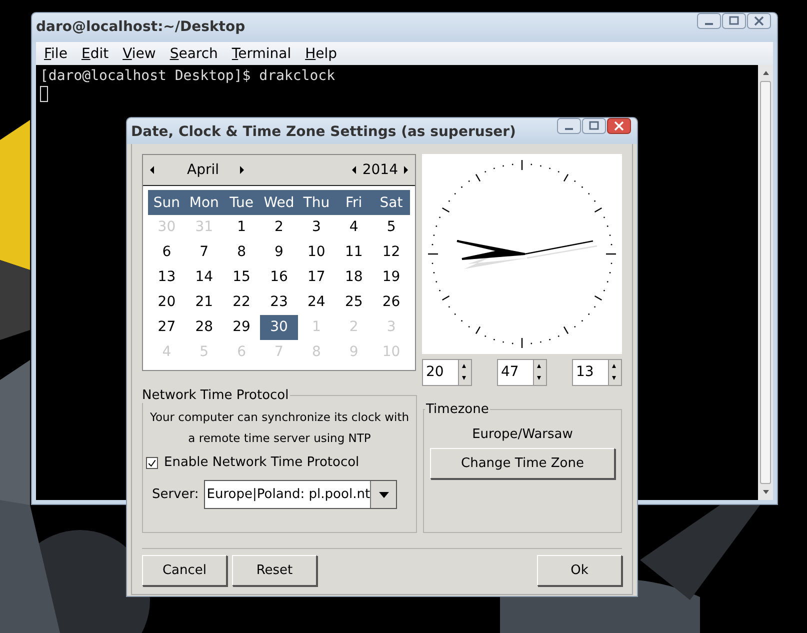 The height and width of the screenshot is (633, 807). Describe the element at coordinates (241, 227) in the screenshot. I see `calendar-day: 1` at that location.